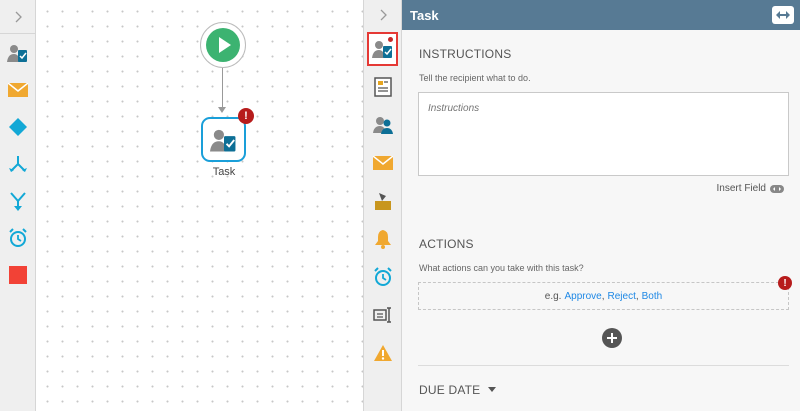 The image size is (800, 411). I want to click on property-tabs, so click(383, 205).